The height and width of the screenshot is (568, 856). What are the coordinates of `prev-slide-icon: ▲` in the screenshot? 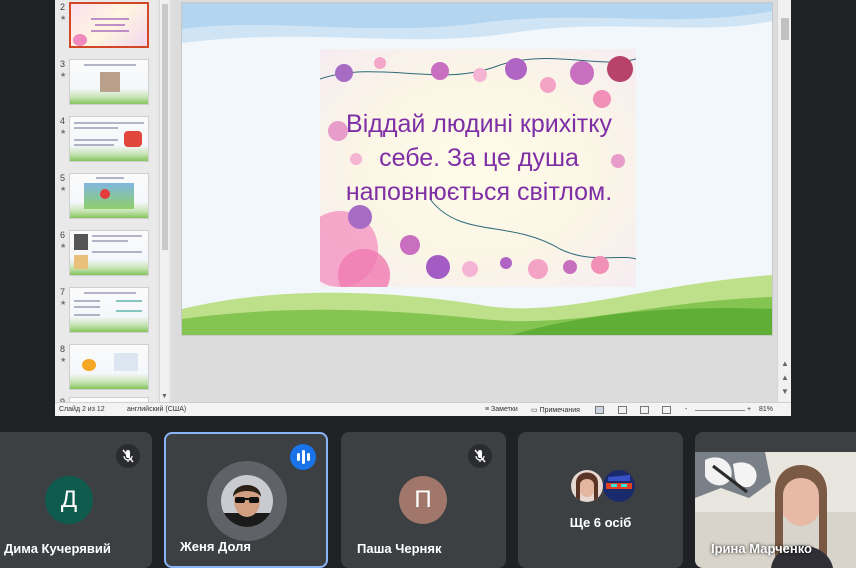 It's located at (785, 378).